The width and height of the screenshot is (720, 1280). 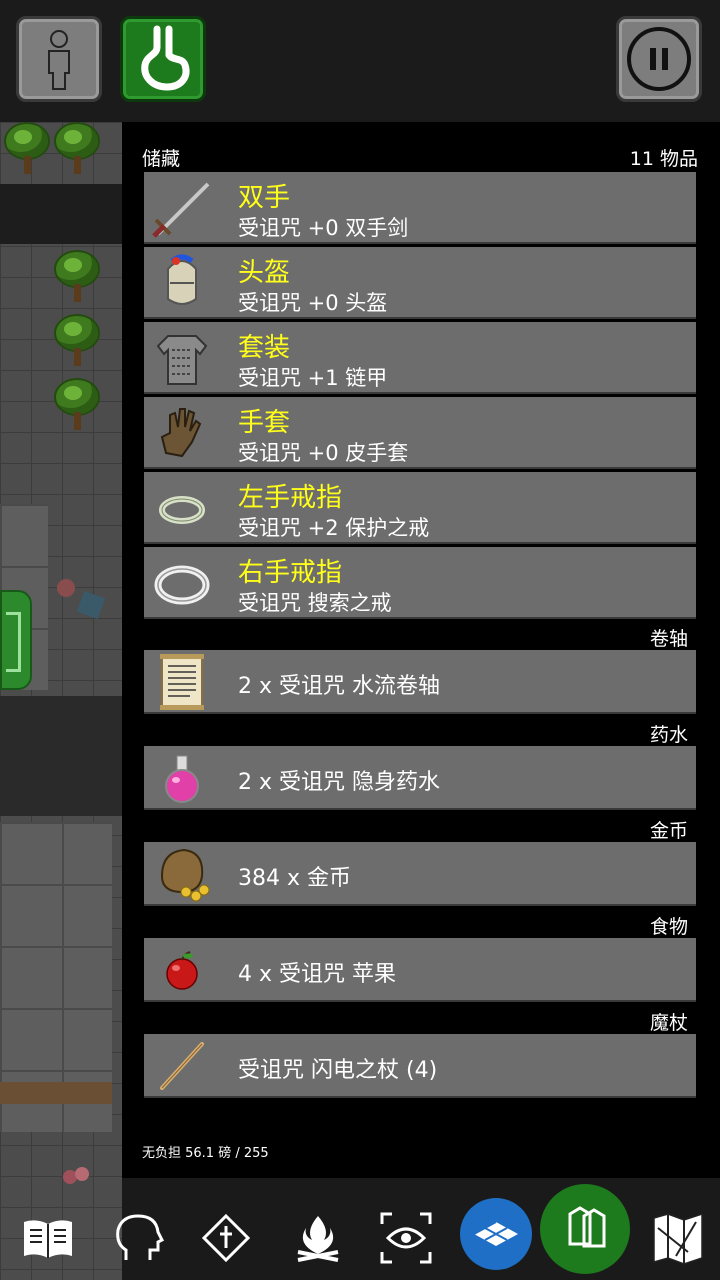 I want to click on leather-glove-icon, so click(x=181, y=433).